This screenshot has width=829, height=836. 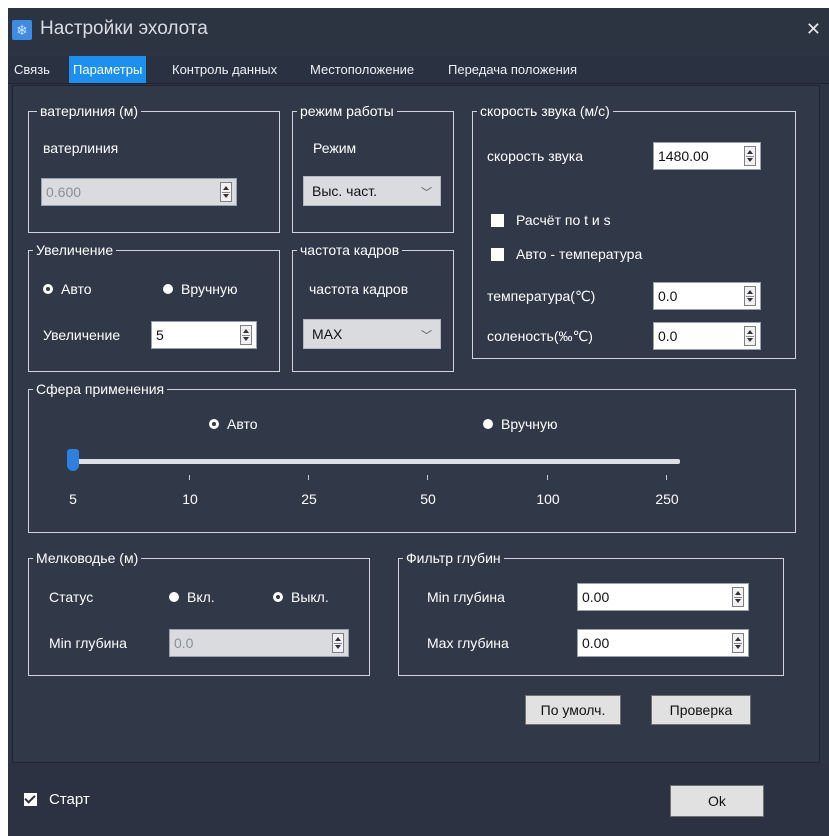 What do you see at coordinates (327, 334) in the screenshot?
I see `frame-rate-select-value: MAX` at bounding box center [327, 334].